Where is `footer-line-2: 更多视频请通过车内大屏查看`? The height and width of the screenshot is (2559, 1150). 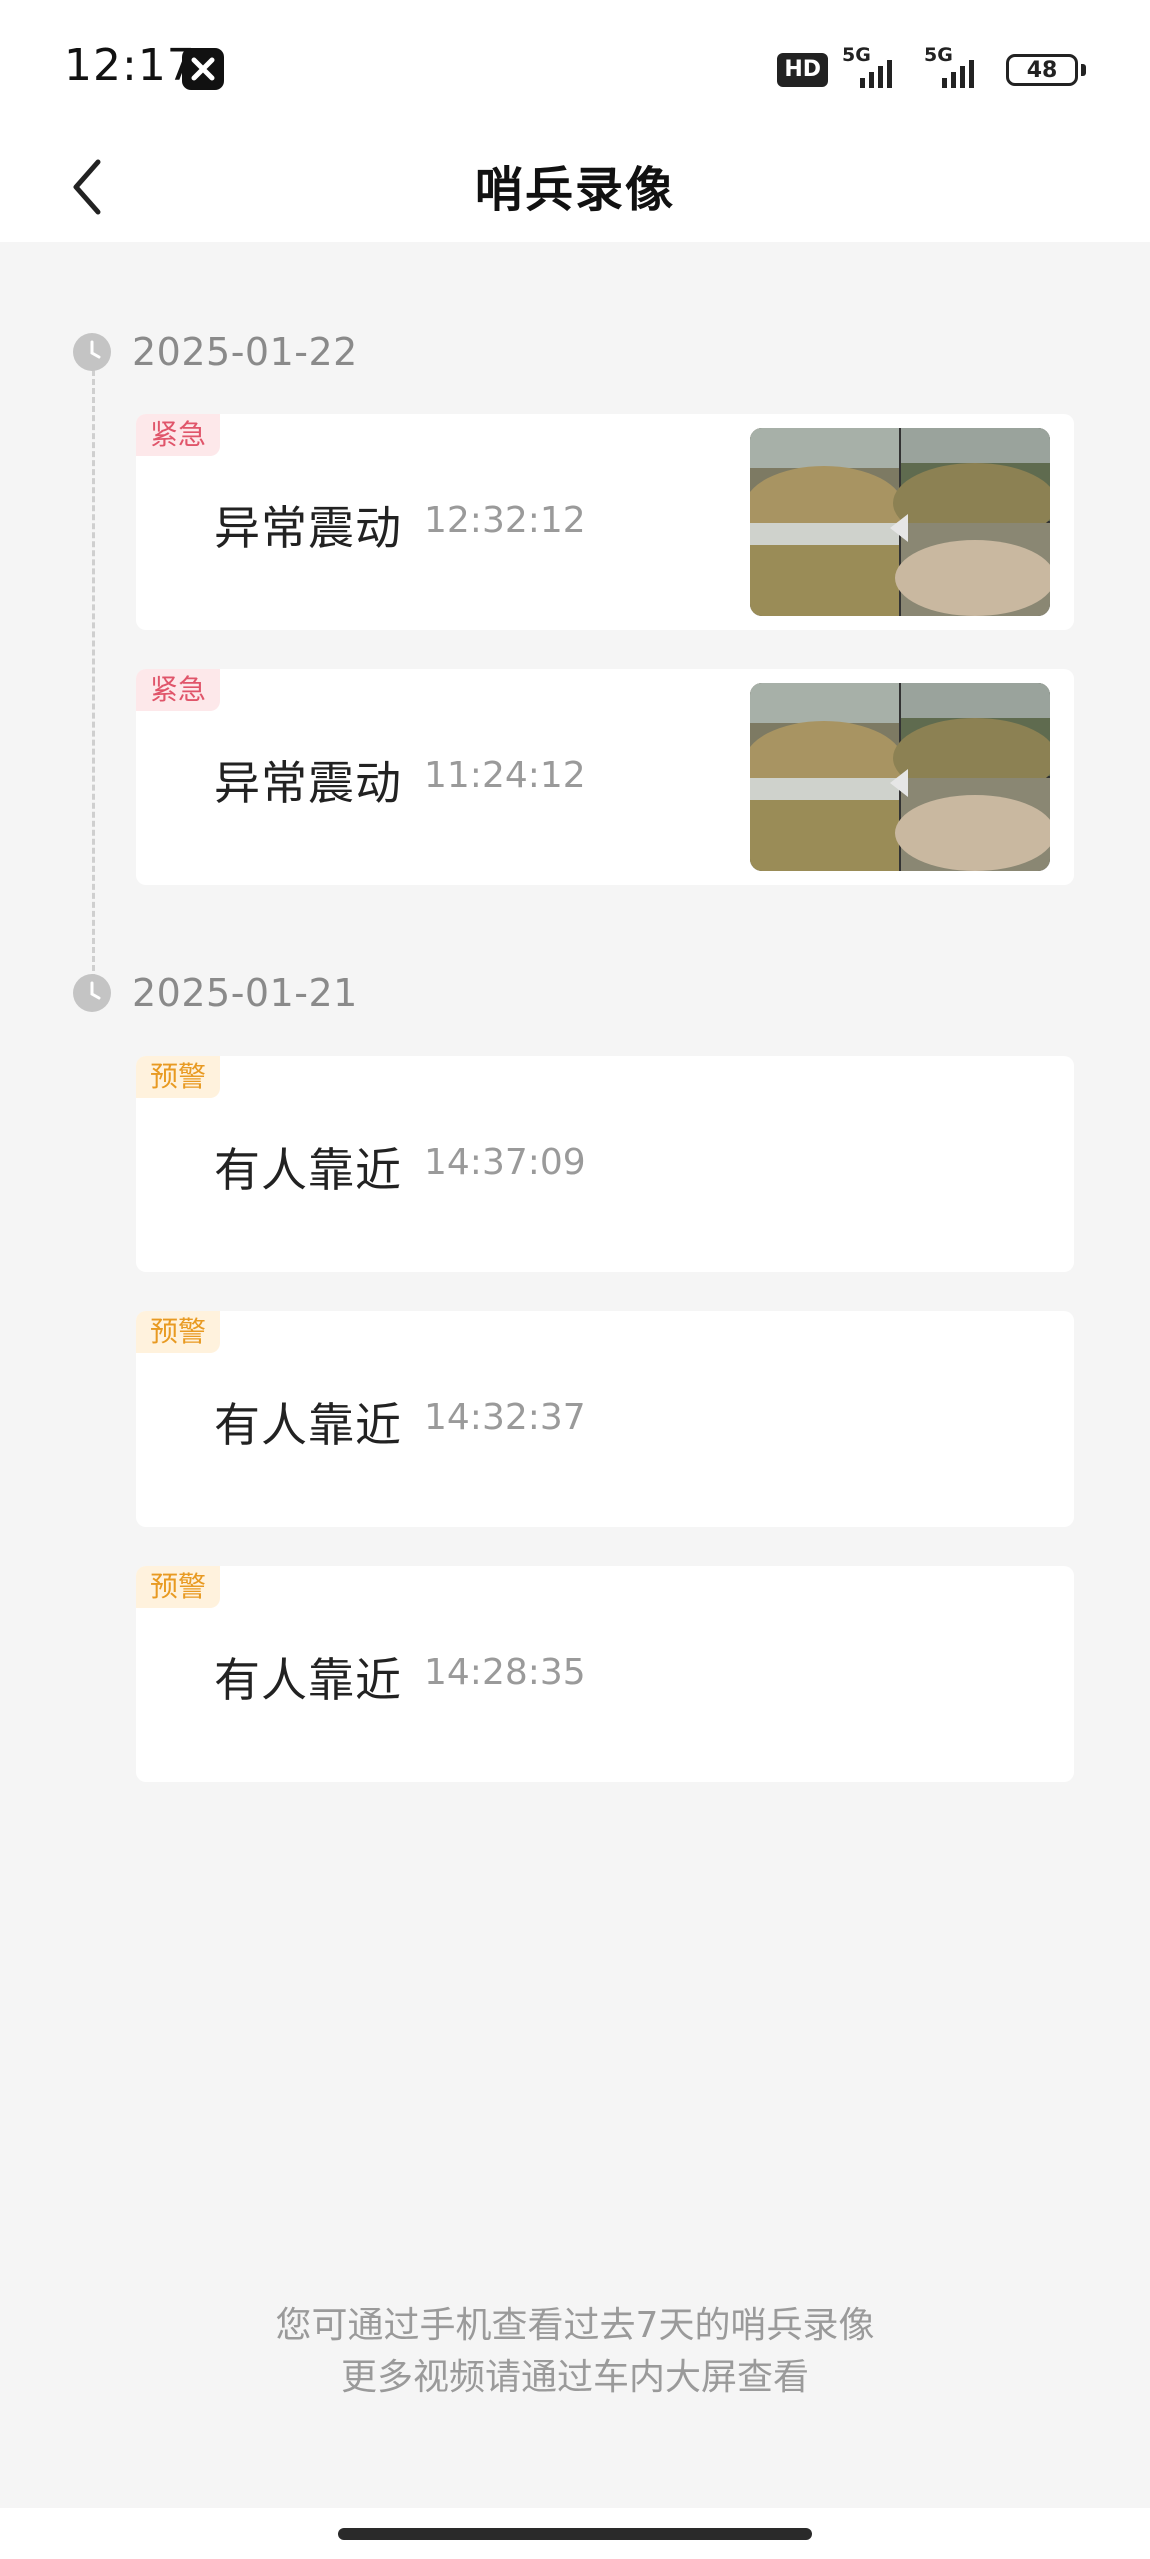
footer-line-2: 更多视频请通过车内大屏查看 is located at coordinates (574, 2377).